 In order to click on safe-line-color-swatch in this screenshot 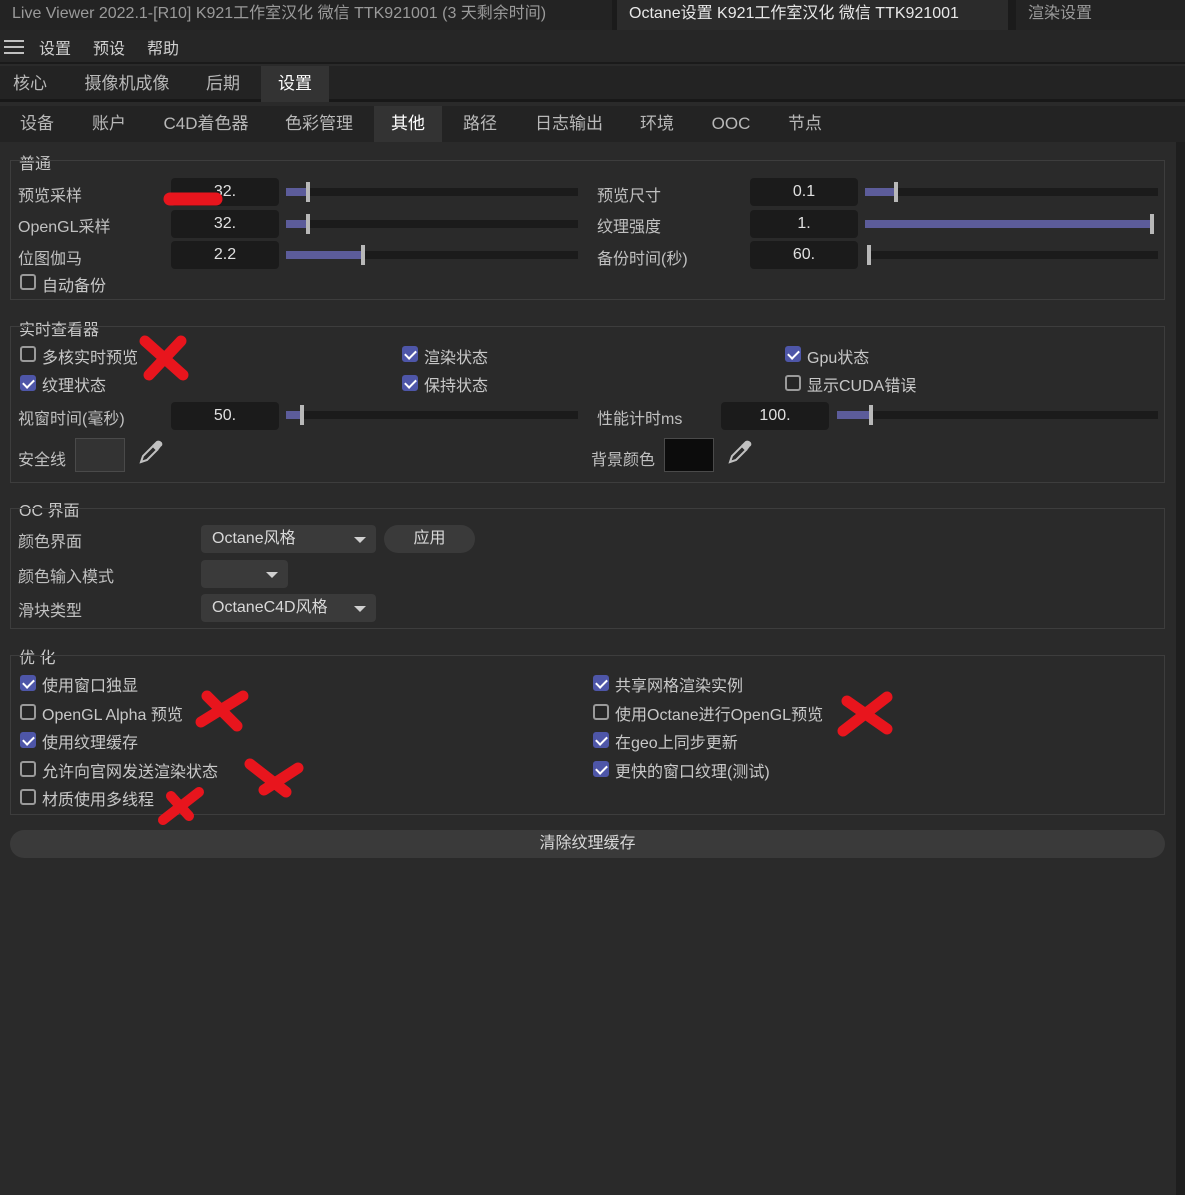, I will do `click(100, 455)`.